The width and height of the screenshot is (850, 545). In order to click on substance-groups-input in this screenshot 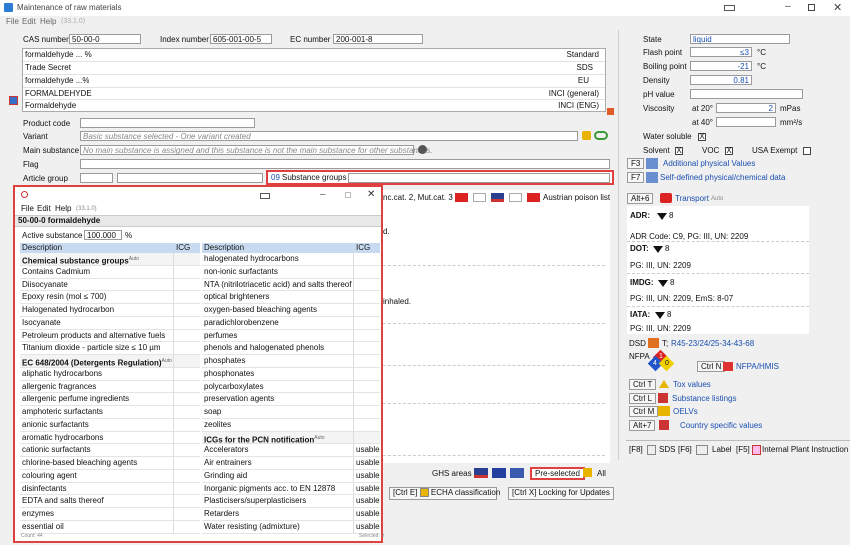, I will do `click(479, 178)`.